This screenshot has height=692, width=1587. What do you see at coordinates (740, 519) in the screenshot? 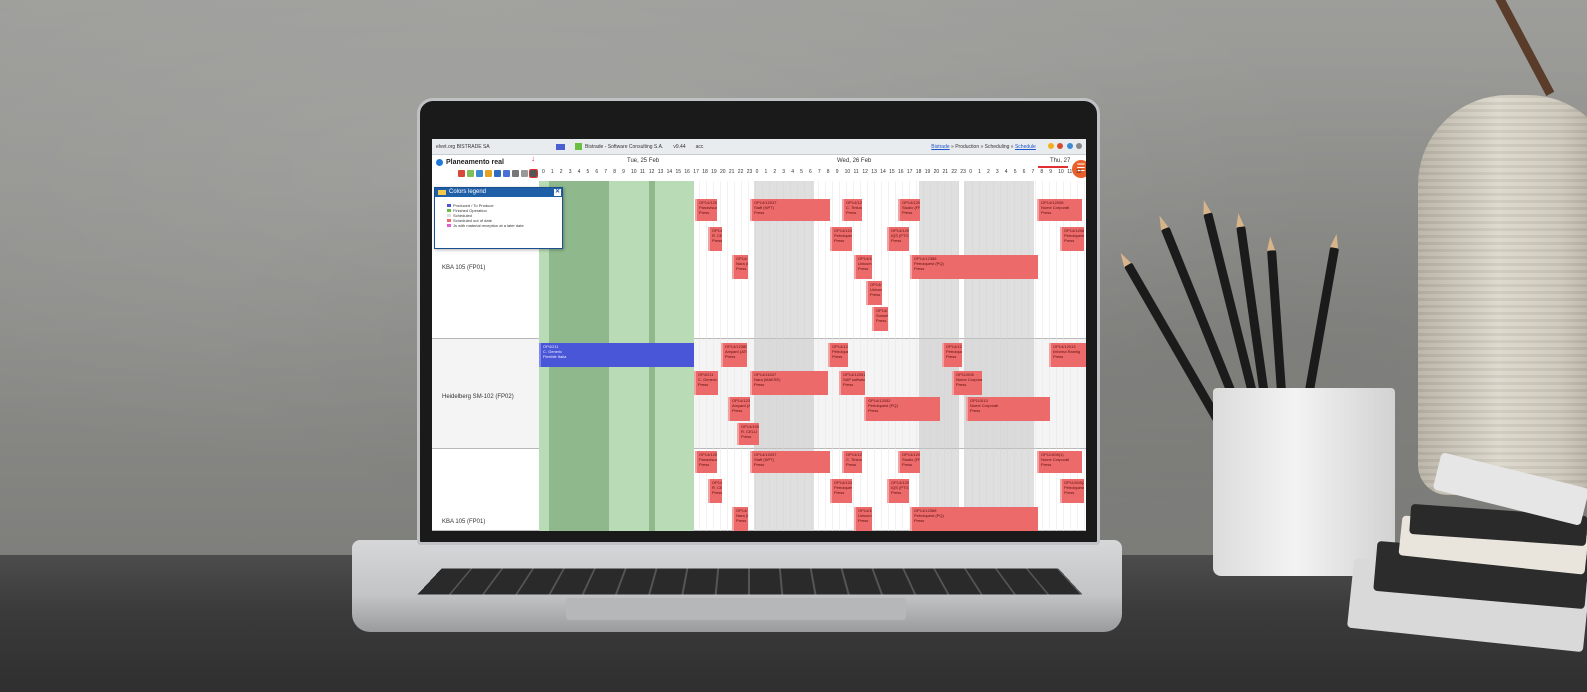
I see `task-block: OP14/1209Nara (MAKSE)Press` at bounding box center [740, 519].